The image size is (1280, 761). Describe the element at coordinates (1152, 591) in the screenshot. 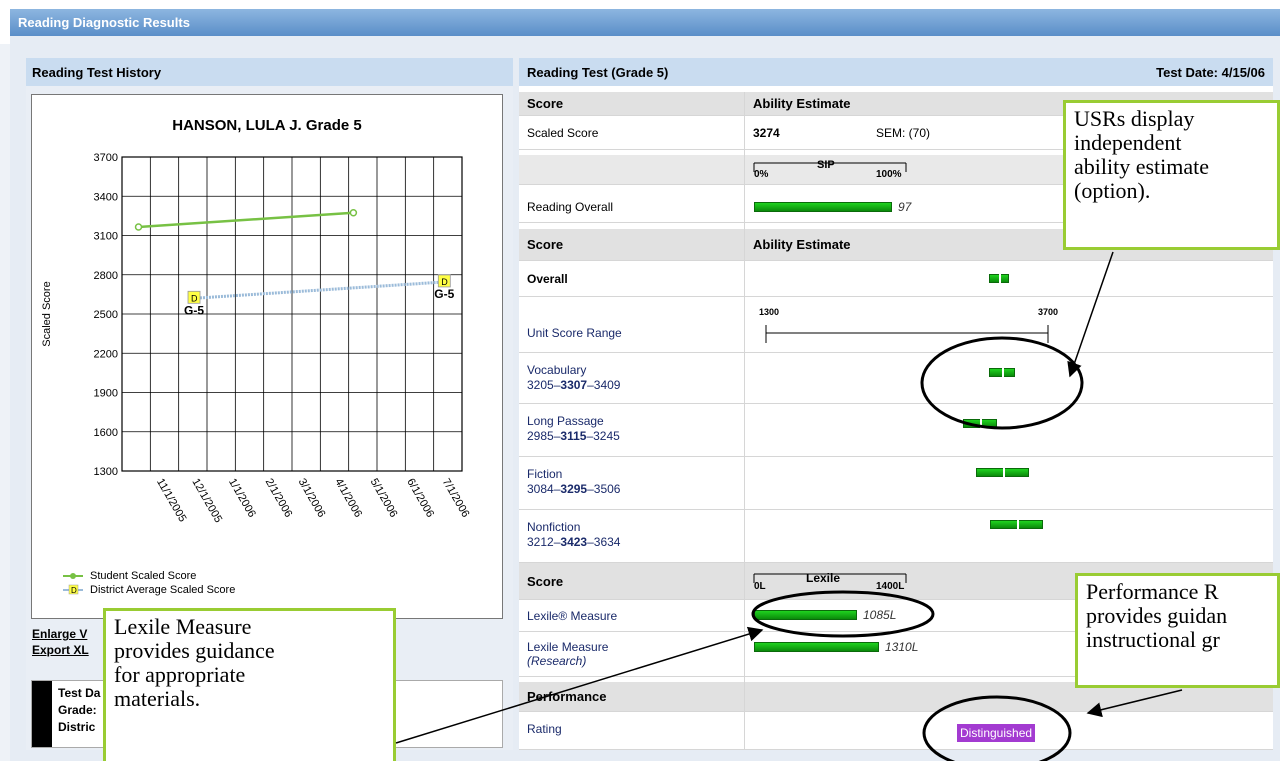

I see `performance-callout-line: Performance R` at that location.